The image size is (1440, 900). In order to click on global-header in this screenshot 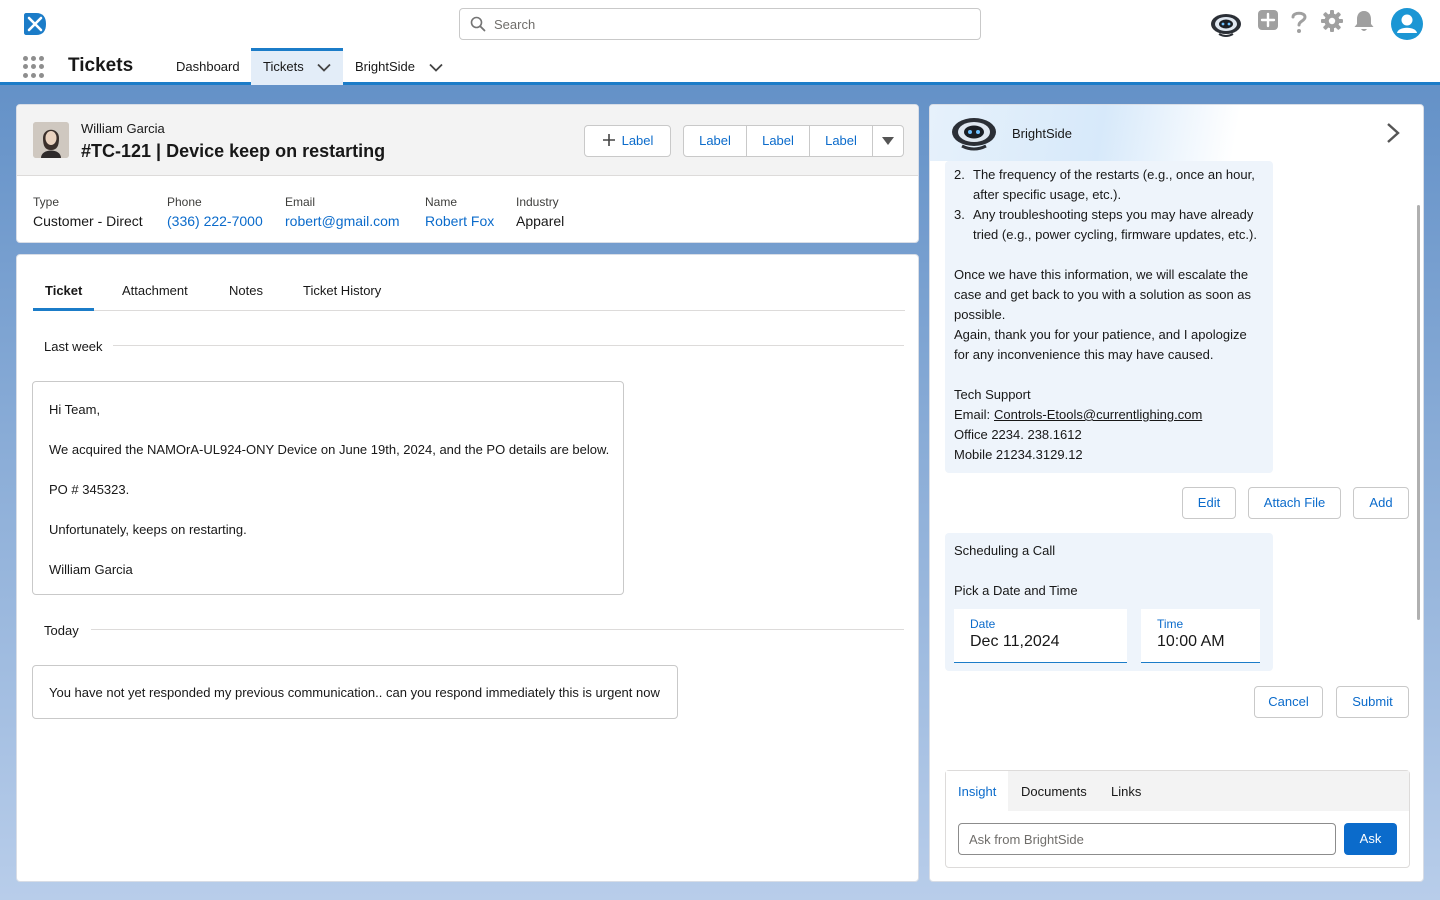, I will do `click(720, 24)`.